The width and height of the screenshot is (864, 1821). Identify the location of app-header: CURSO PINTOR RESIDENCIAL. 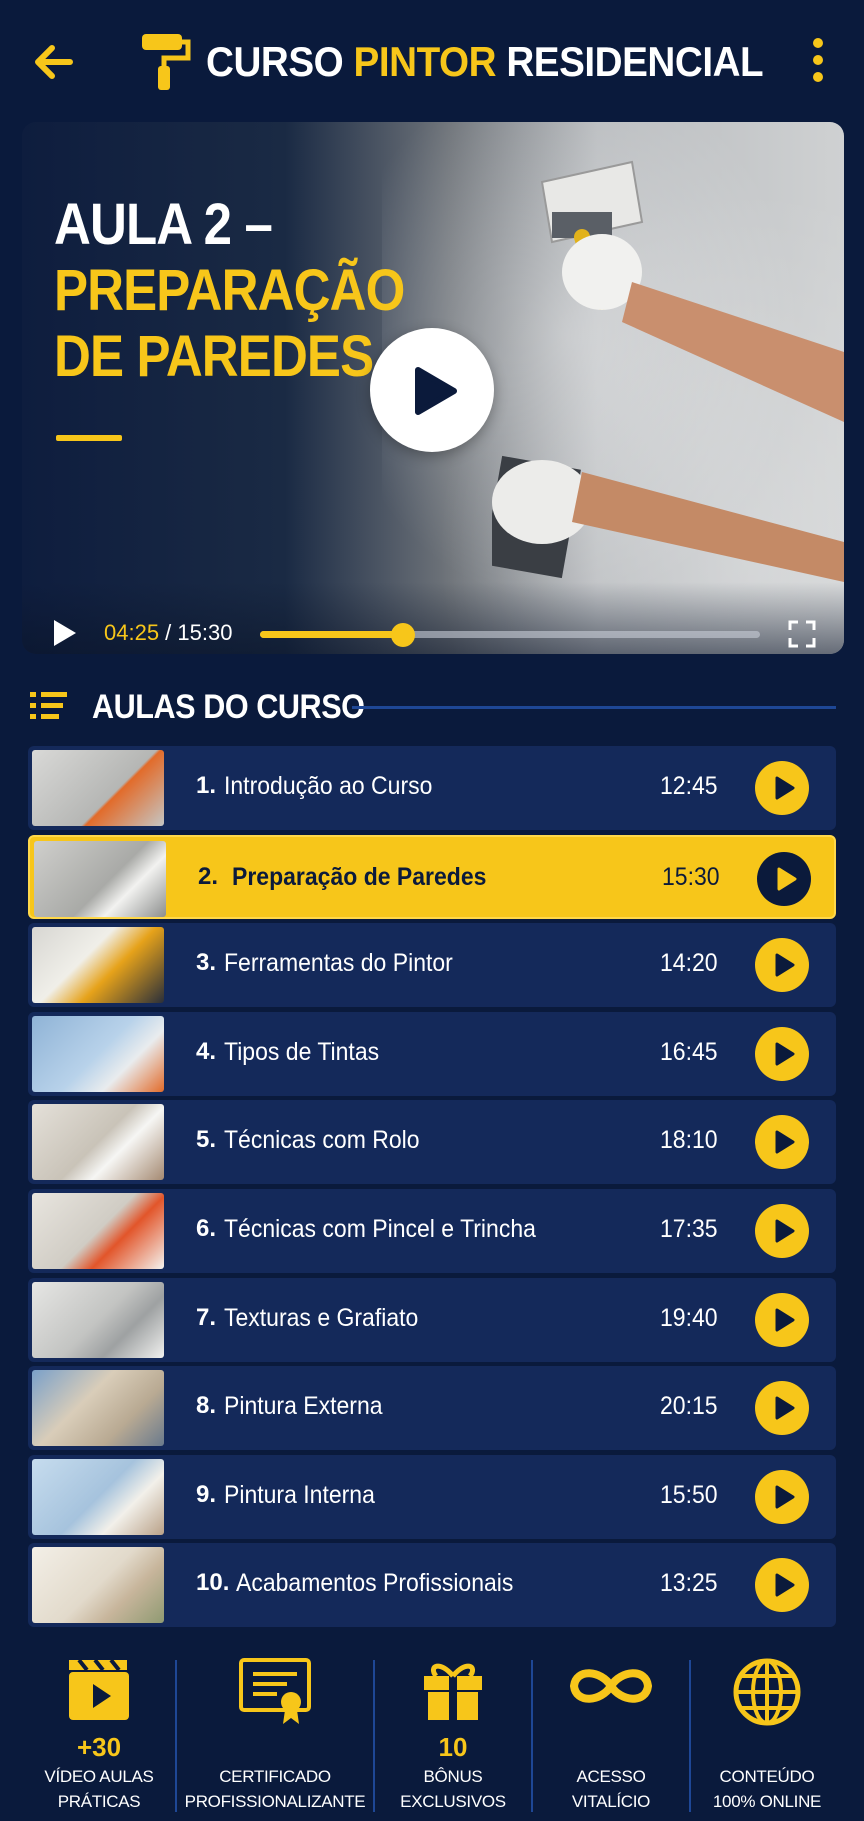
(432, 60).